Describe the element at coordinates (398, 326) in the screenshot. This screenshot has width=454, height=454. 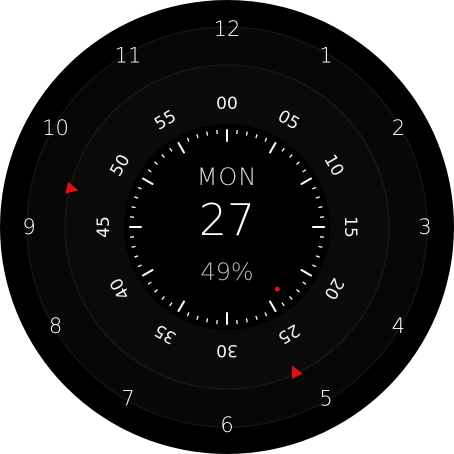
I see `hour-numeral-4: 4` at that location.